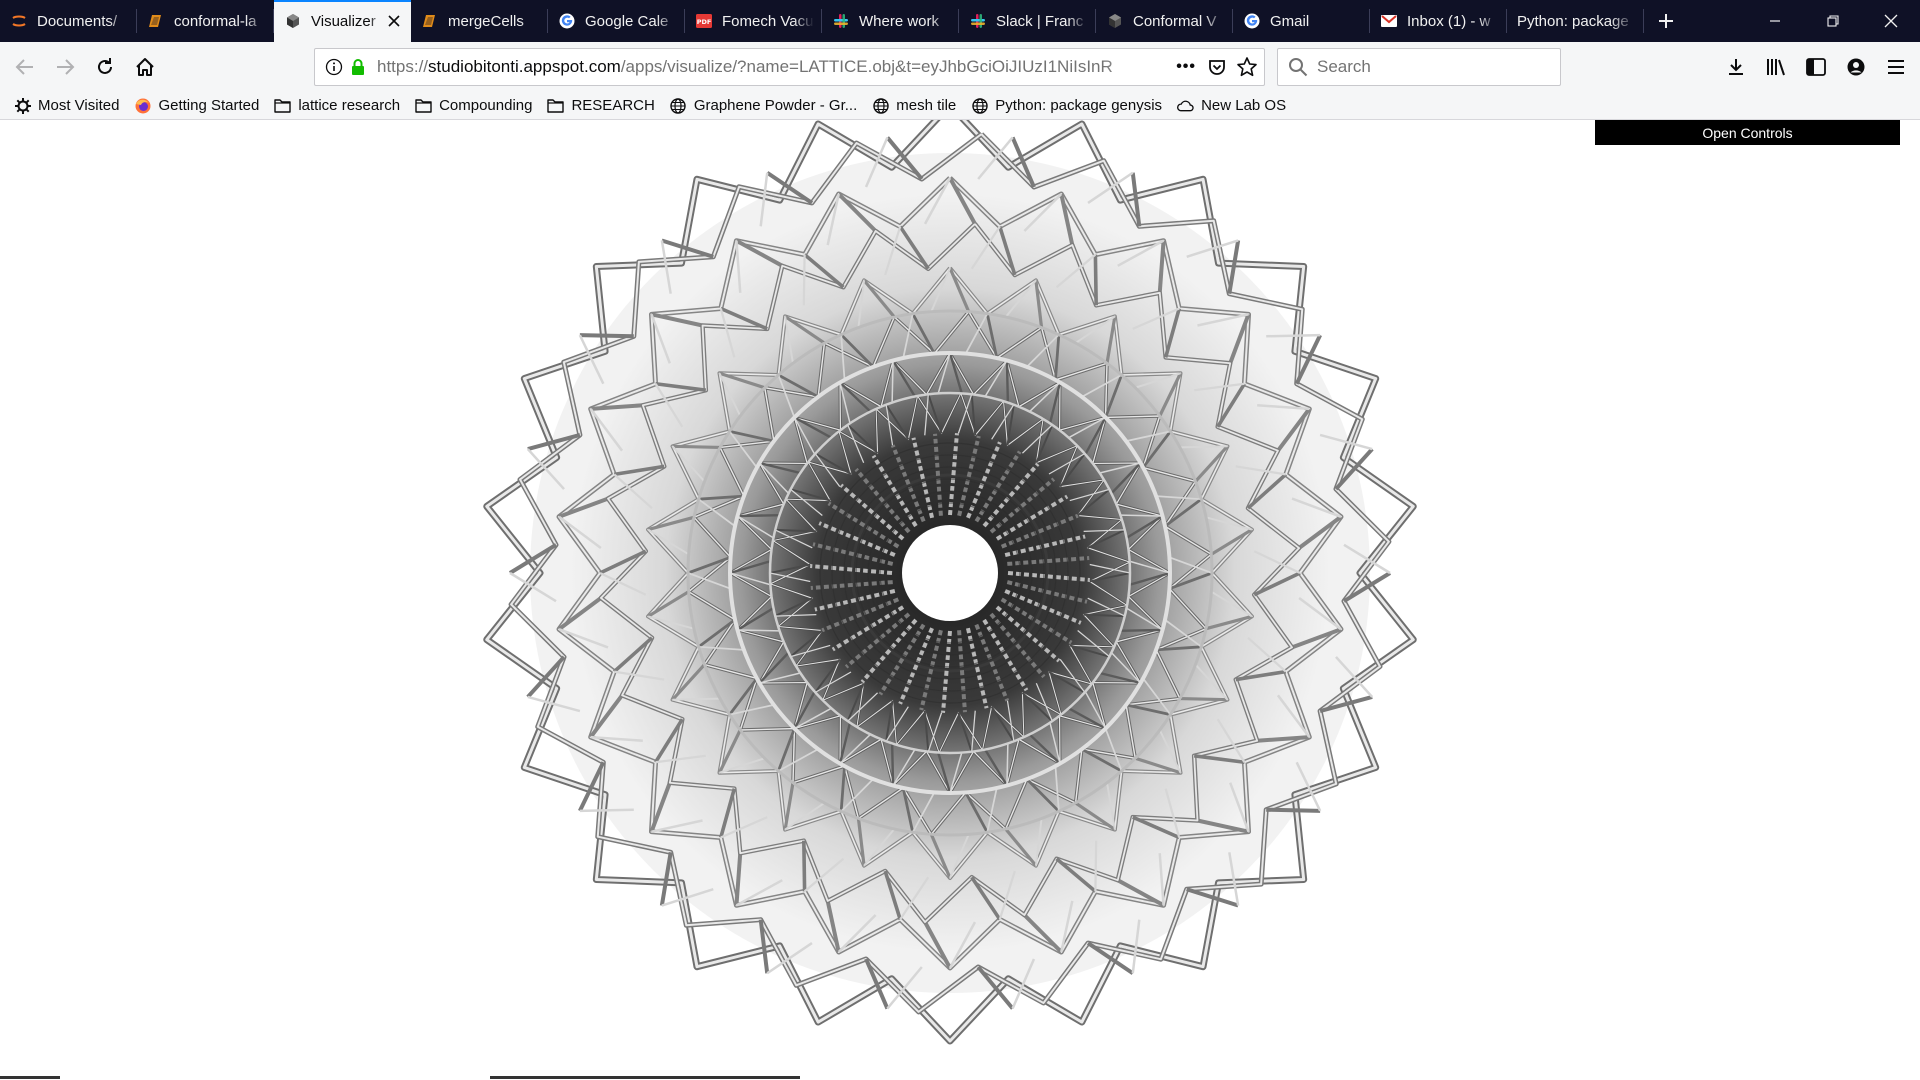 Image resolution: width=1920 pixels, height=1080 pixels. Describe the element at coordinates (486, 21) in the screenshot. I see `tab-label: mergeCells` at that location.